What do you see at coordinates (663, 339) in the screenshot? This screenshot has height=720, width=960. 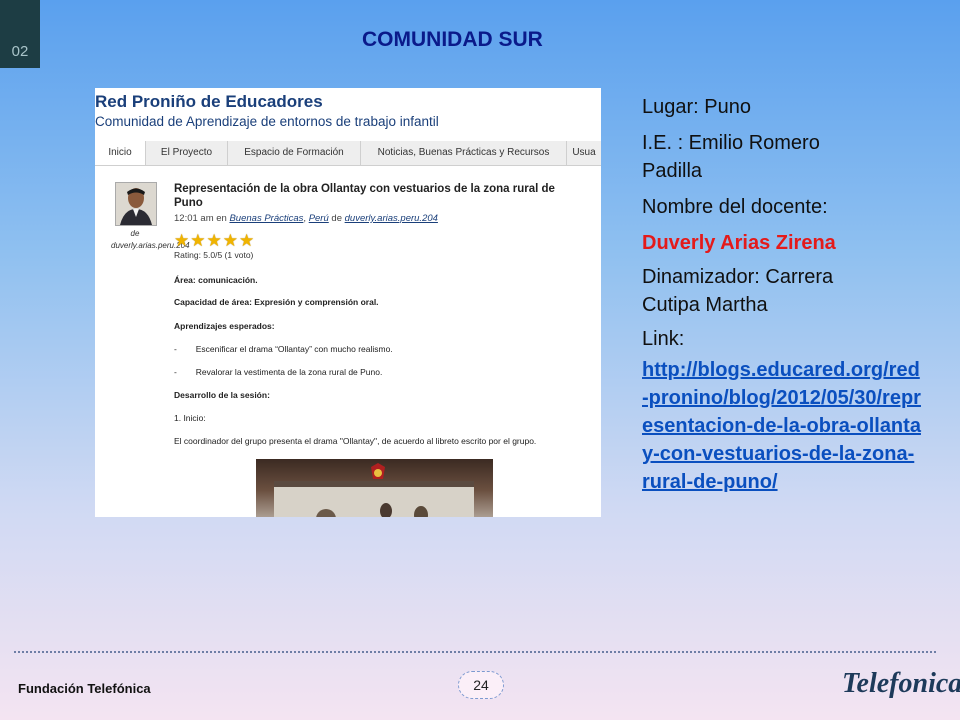 I see `link-label: Link:` at bounding box center [663, 339].